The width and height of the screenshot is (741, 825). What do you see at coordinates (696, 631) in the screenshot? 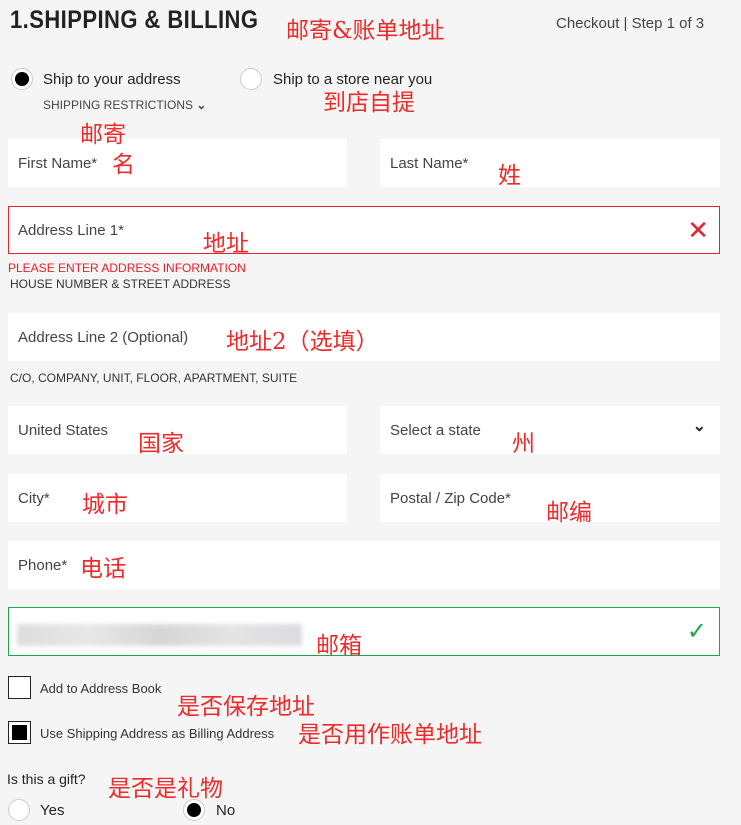
I see `valid-check-icon: ✓` at bounding box center [696, 631].